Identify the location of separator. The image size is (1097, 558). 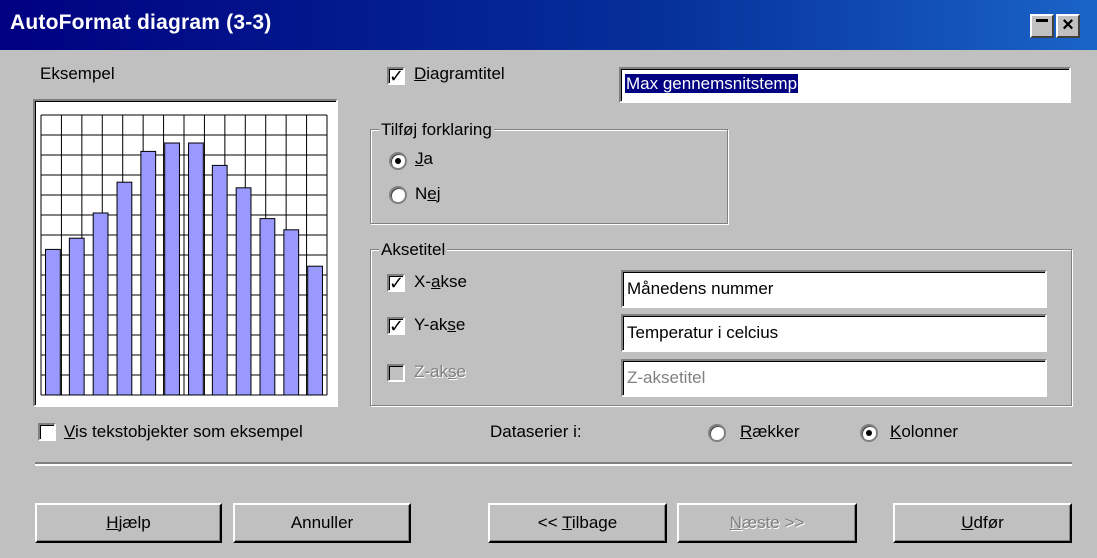
(553, 464).